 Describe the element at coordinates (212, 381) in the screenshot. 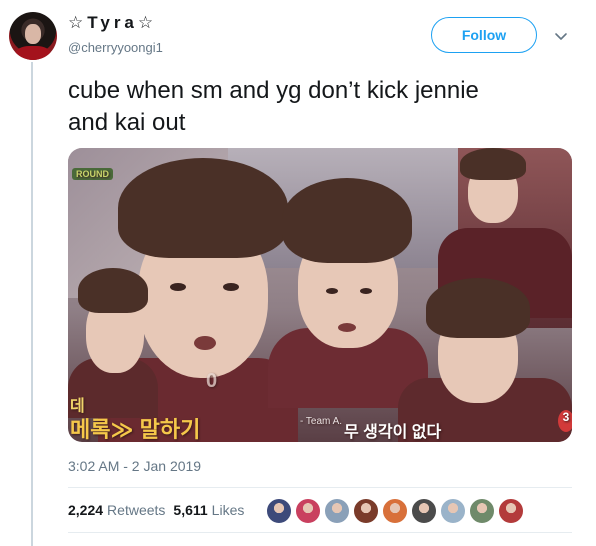

I see `score-overlay: 0` at that location.